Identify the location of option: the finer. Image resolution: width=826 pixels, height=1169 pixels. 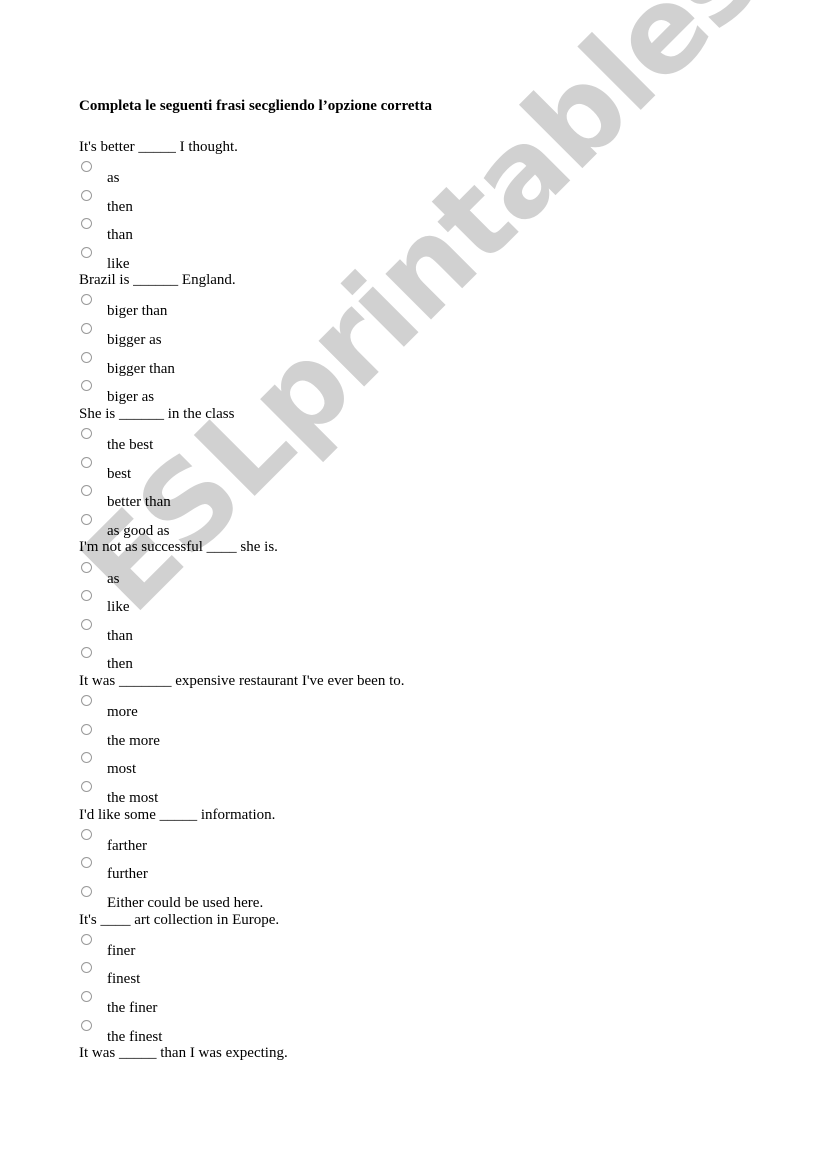
(229, 1004).